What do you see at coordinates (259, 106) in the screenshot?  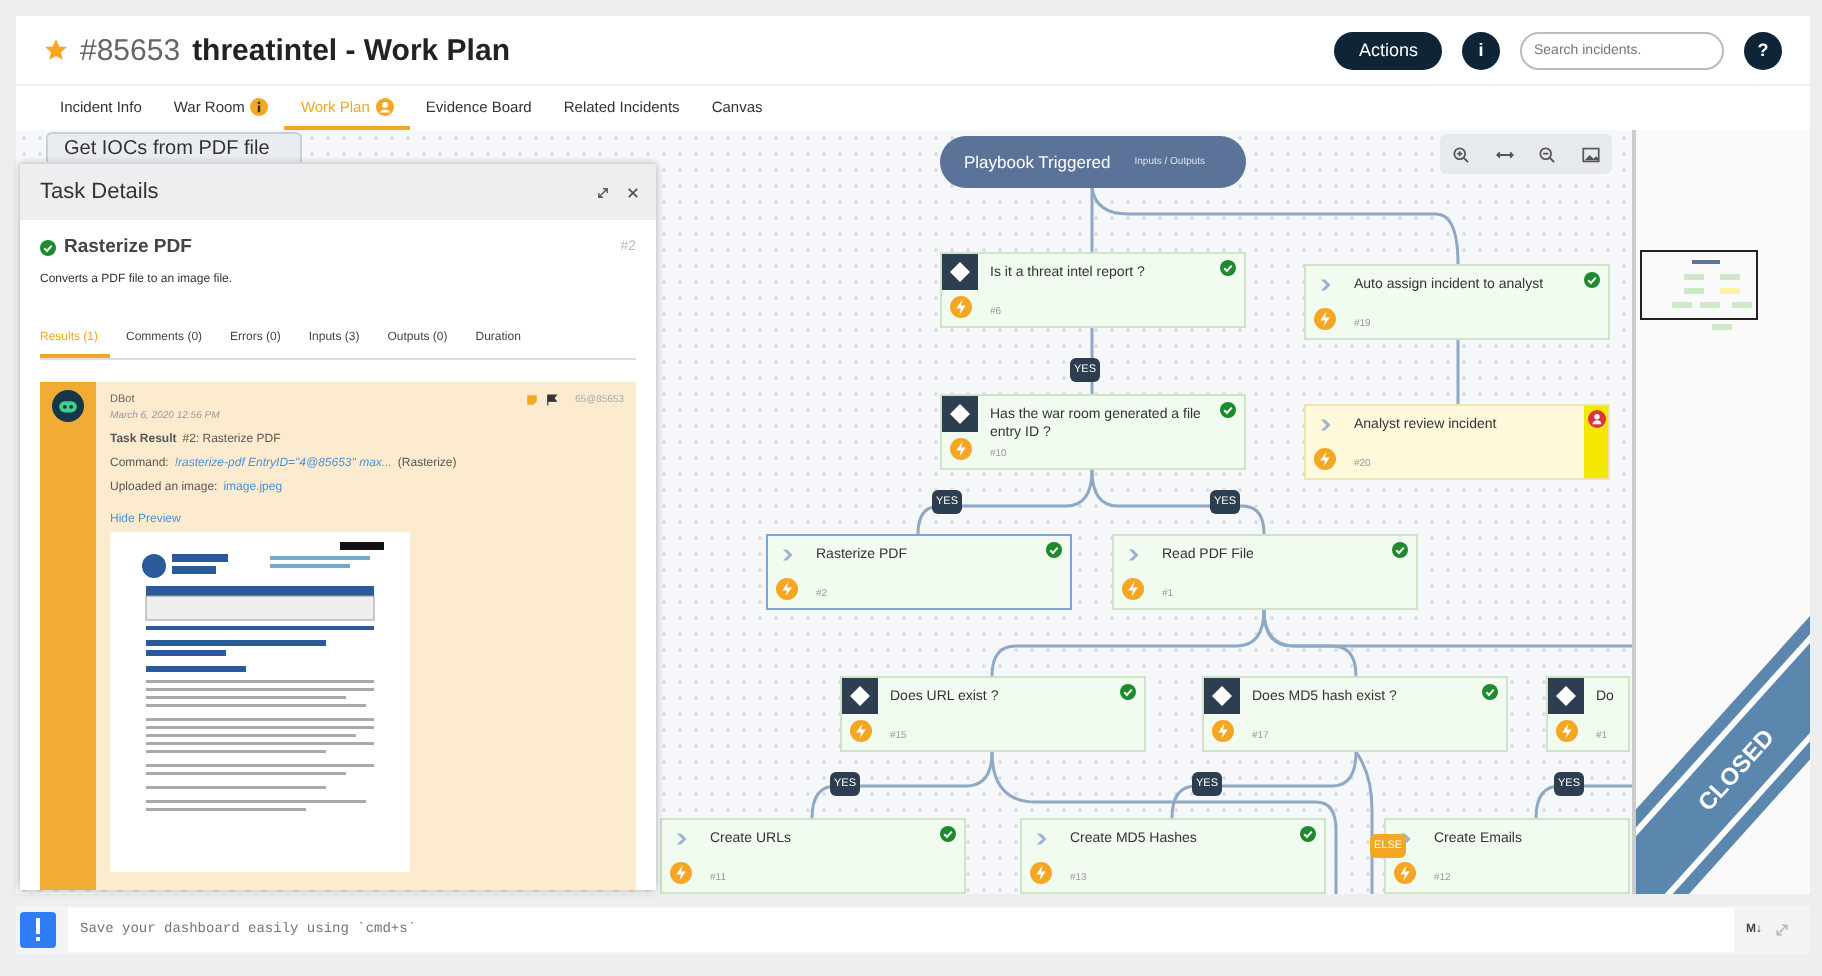 I see `info-badge-icon` at bounding box center [259, 106].